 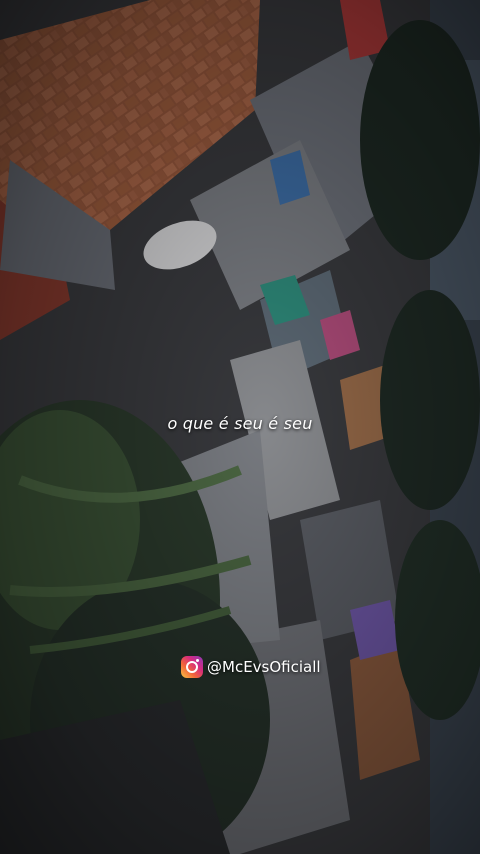 What do you see at coordinates (240, 423) in the screenshot?
I see `lyric-caption: o que é seu é seu` at bounding box center [240, 423].